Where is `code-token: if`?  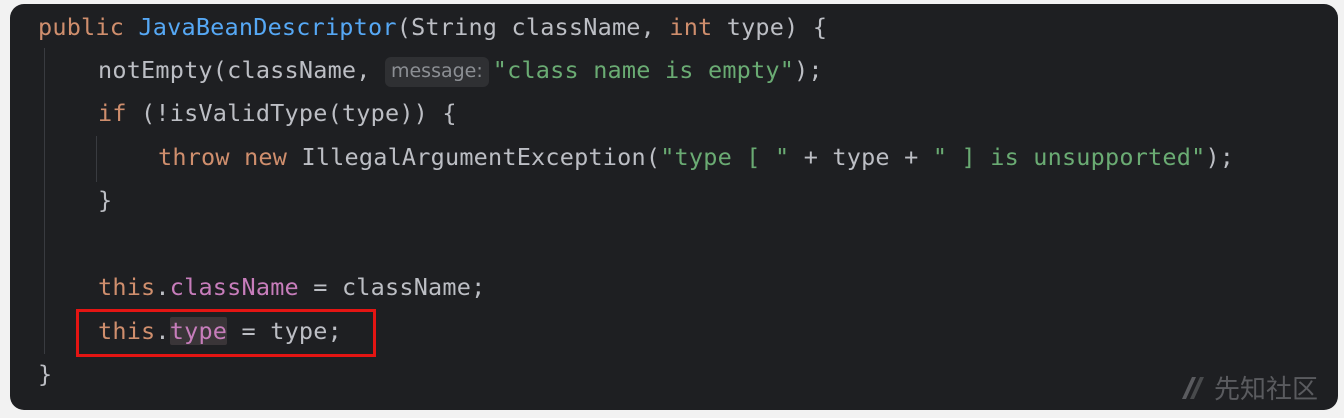 code-token: if is located at coordinates (112, 113).